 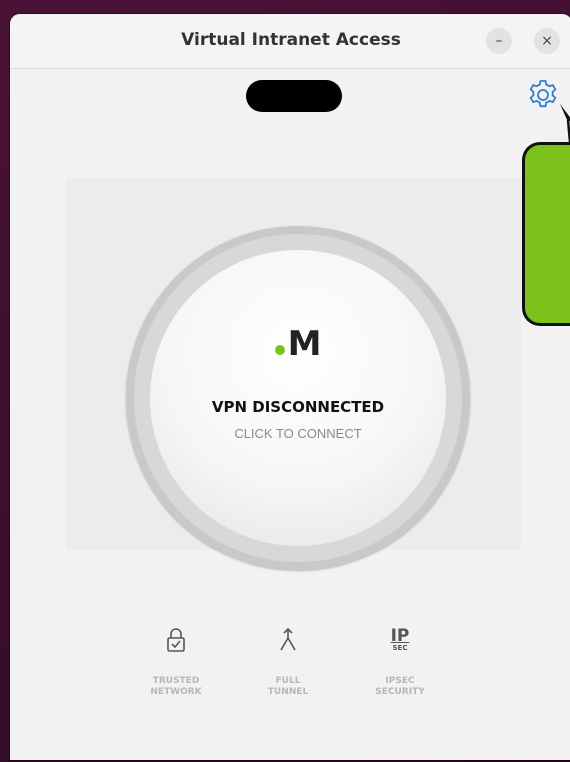 I want to click on brand-letter: M, so click(x=304, y=344).